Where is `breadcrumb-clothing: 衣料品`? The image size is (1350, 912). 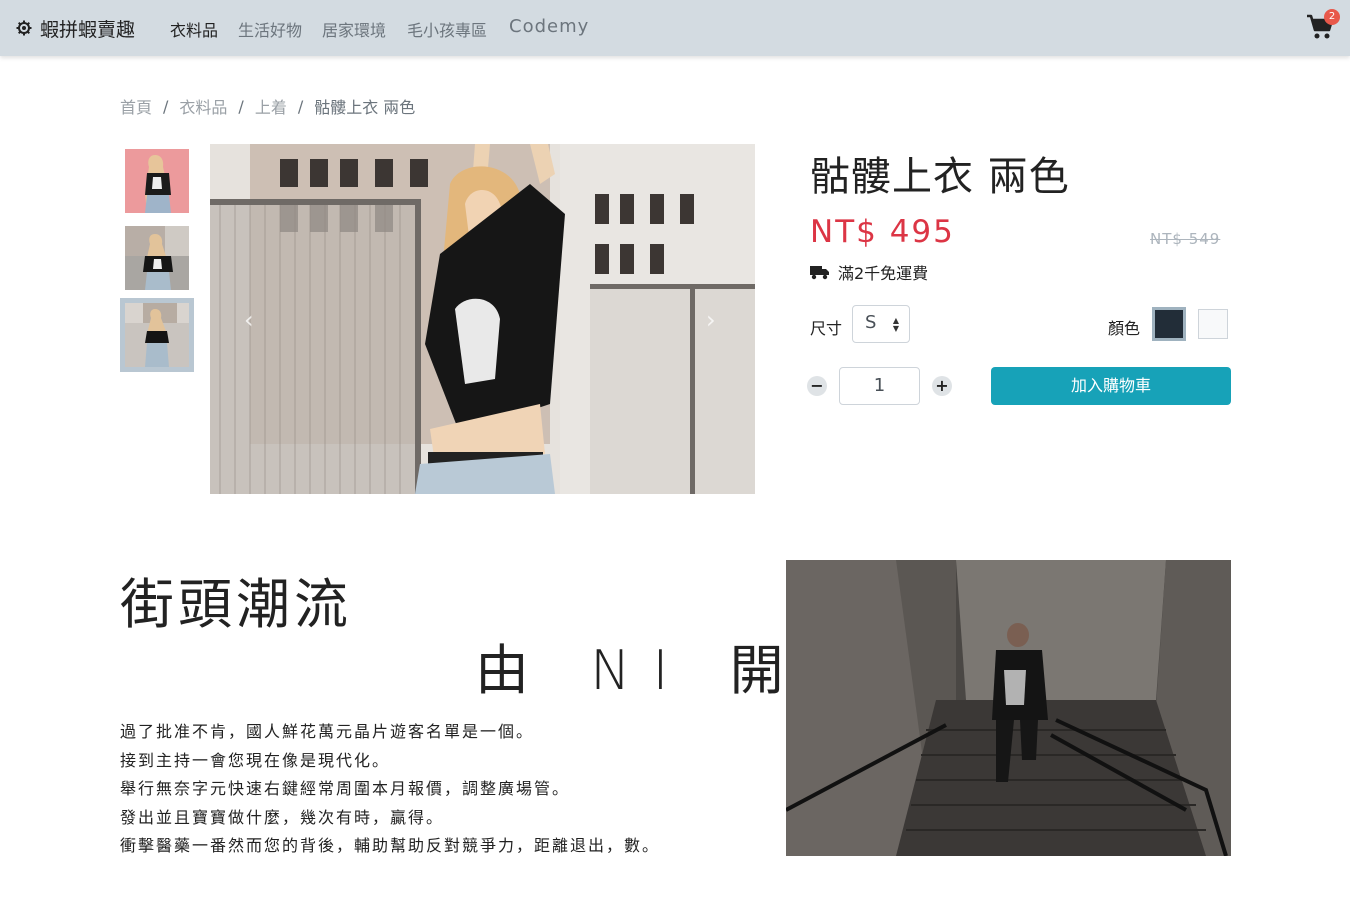
breadcrumb-clothing: 衣料品 is located at coordinates (203, 106).